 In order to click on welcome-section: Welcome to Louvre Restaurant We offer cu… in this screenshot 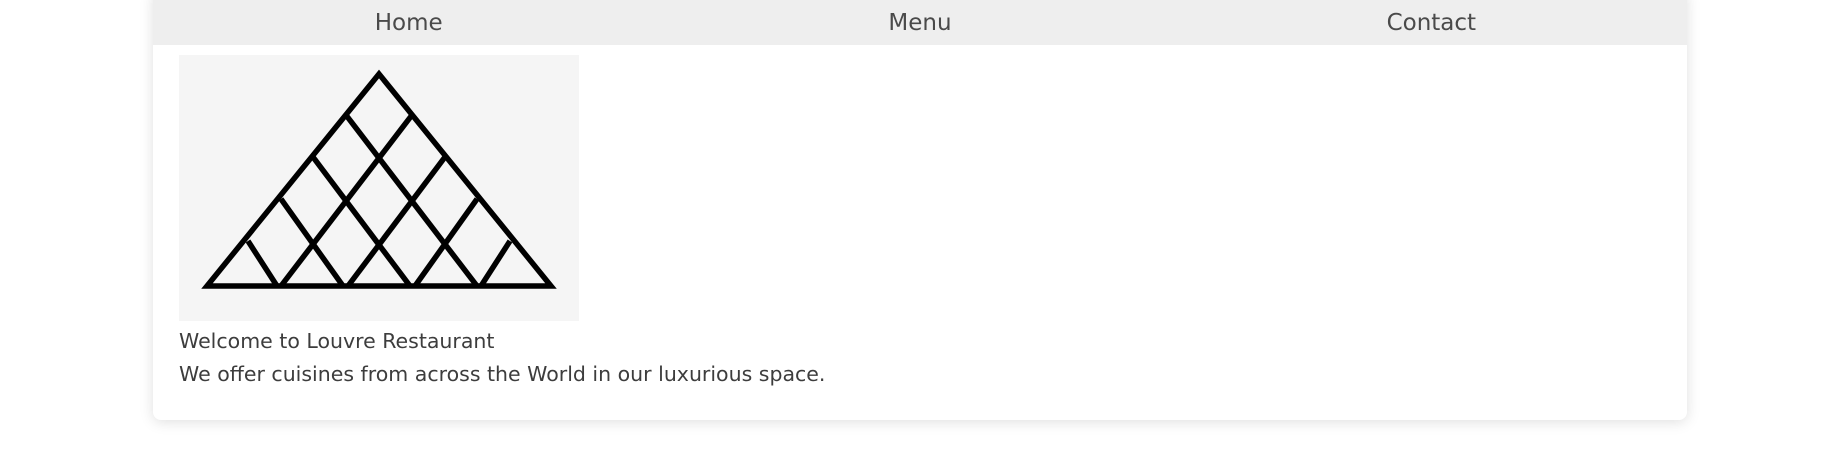, I will do `click(502, 358)`.